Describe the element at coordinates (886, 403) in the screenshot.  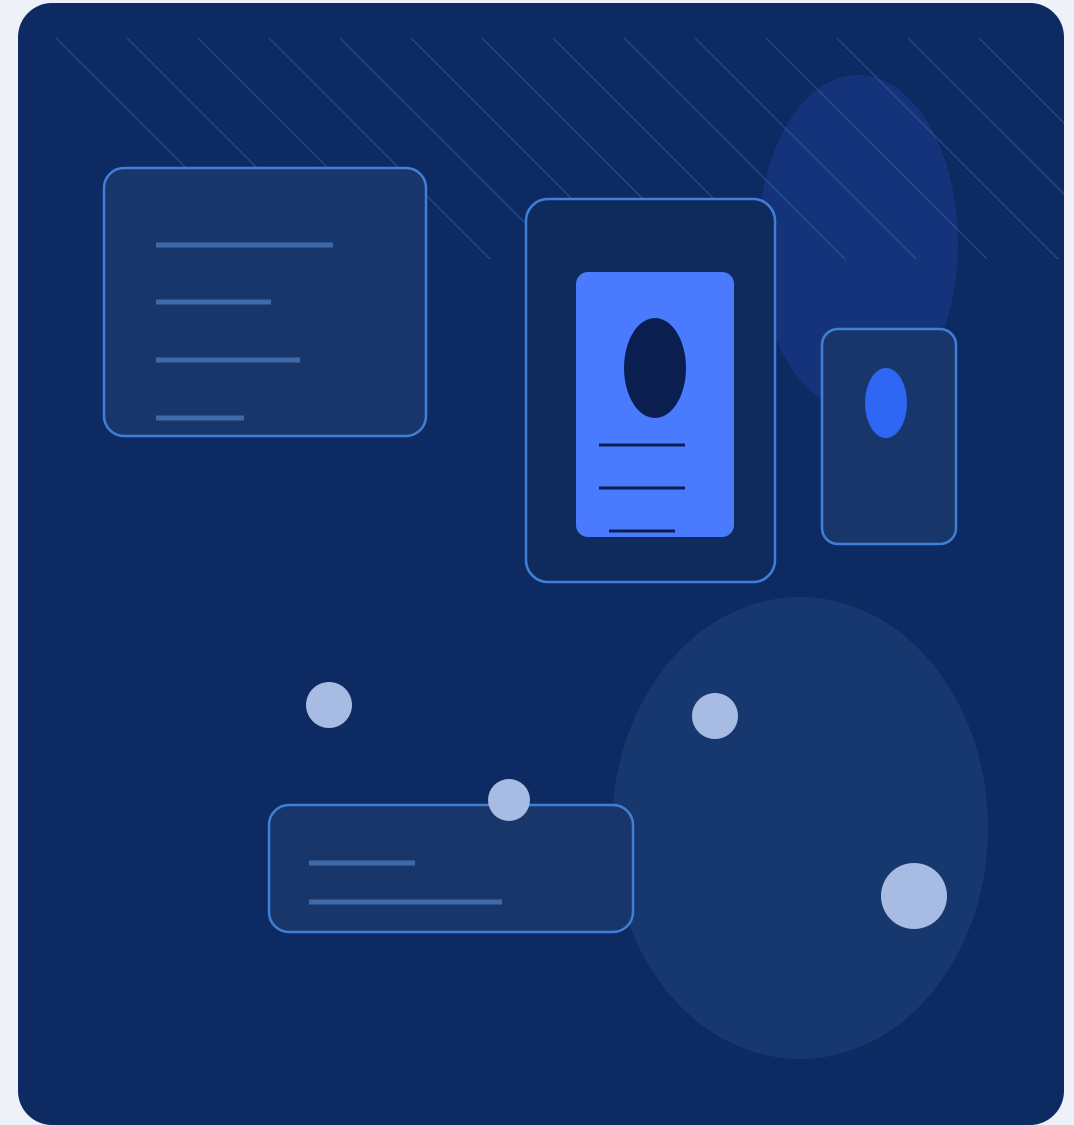
I see `small-avatar-icon` at that location.